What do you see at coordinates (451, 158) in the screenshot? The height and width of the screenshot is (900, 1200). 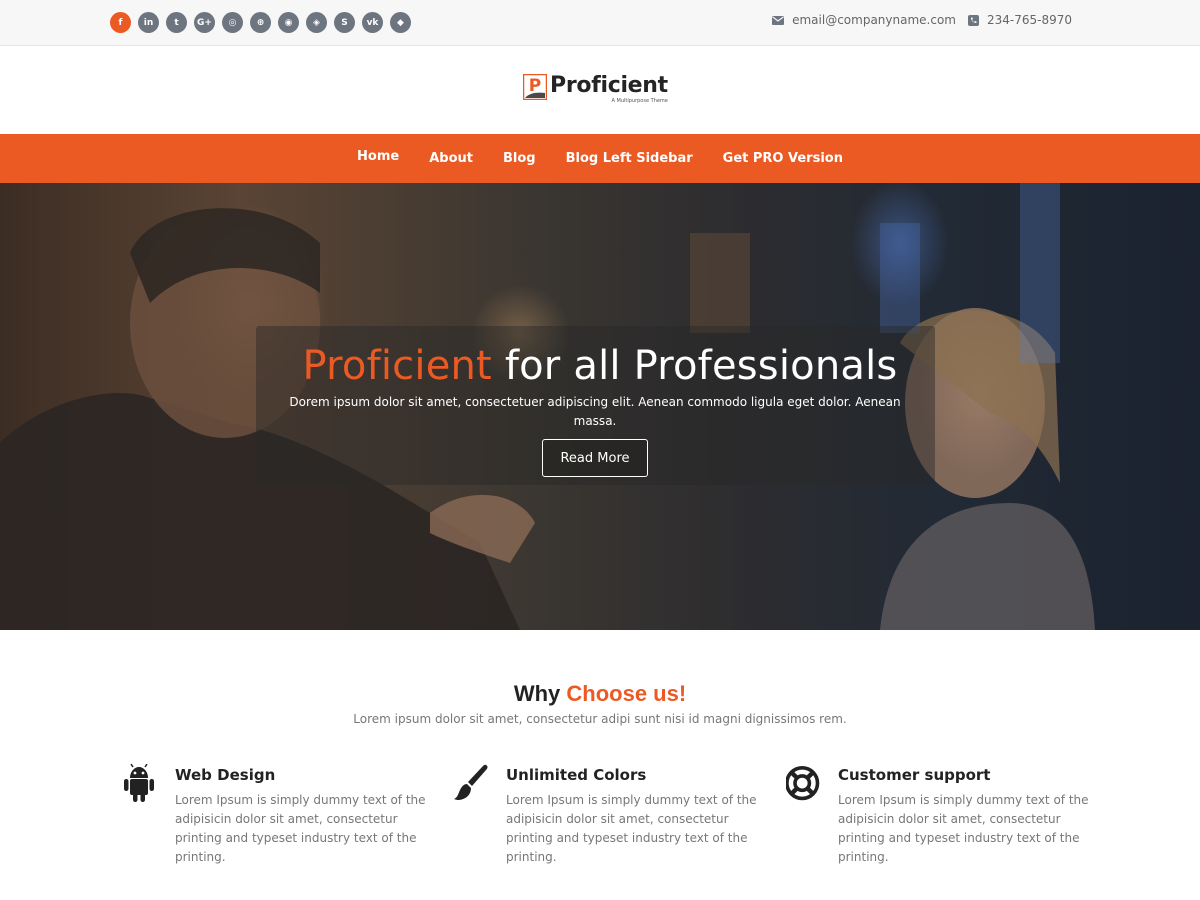 I see `nav-item-about: About` at bounding box center [451, 158].